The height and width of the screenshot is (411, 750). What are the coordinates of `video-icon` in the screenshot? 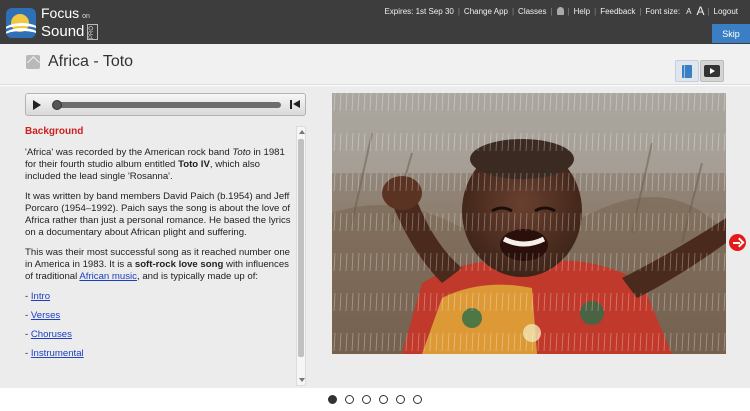 It's located at (712, 71).